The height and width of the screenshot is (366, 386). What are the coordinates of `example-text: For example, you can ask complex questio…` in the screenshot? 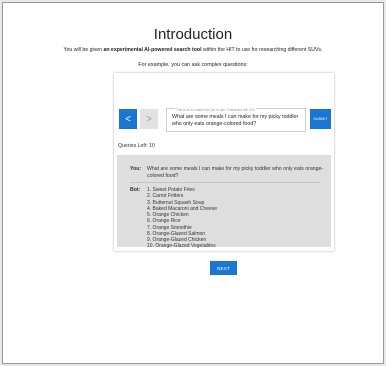 It's located at (193, 65).